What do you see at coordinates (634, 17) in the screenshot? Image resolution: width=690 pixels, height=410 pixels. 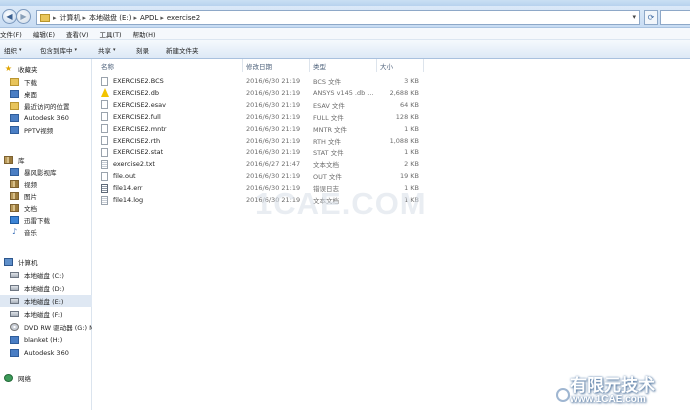 I see `chevron-down-icon: ▾` at bounding box center [634, 17].